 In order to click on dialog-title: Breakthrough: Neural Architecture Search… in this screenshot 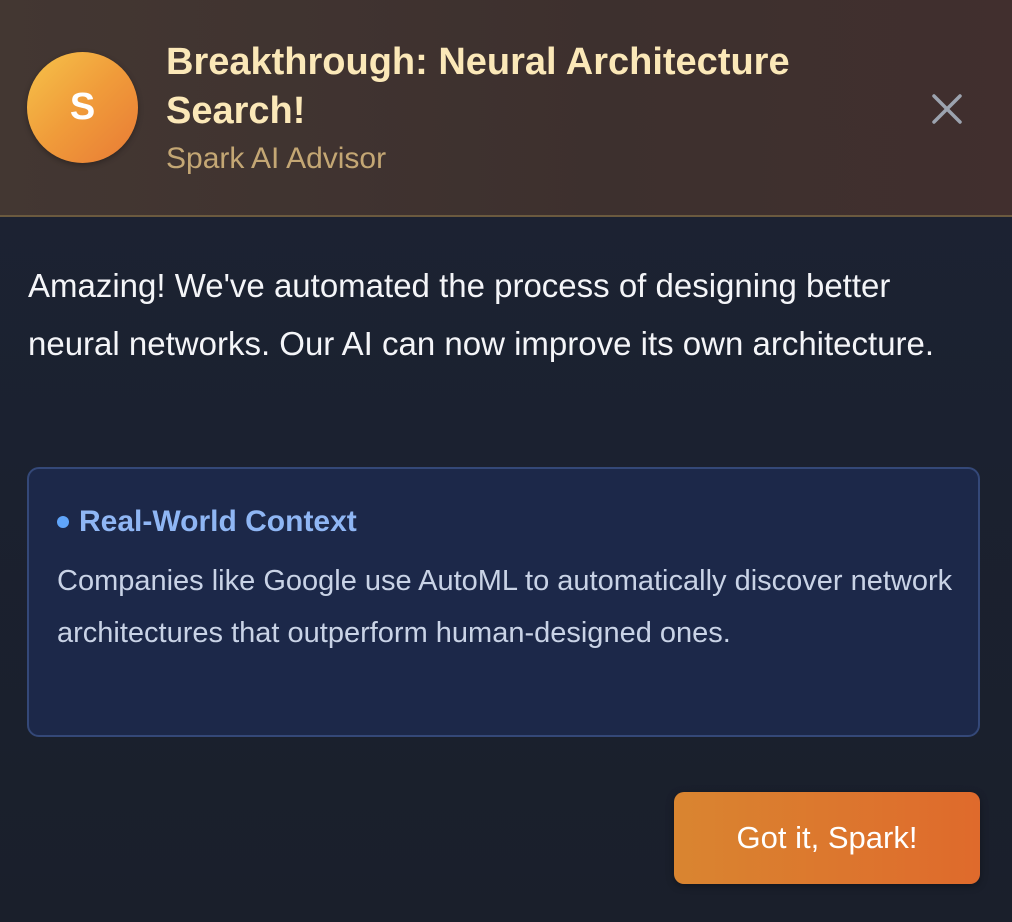, I will do `click(478, 86)`.